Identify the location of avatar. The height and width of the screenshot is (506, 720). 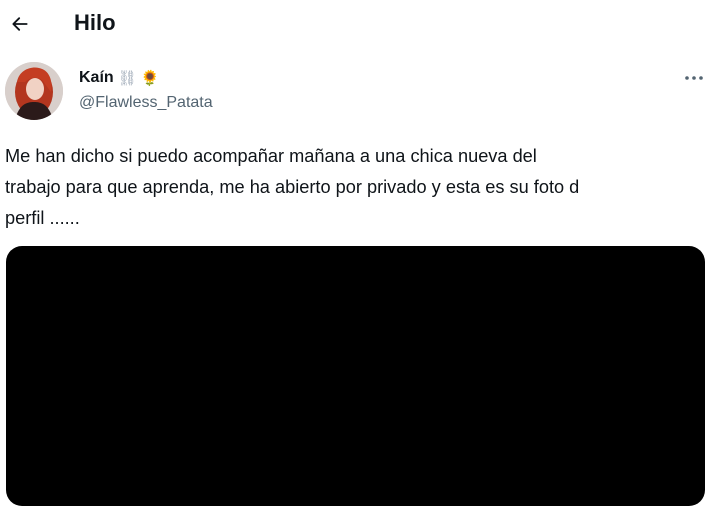
(34, 91).